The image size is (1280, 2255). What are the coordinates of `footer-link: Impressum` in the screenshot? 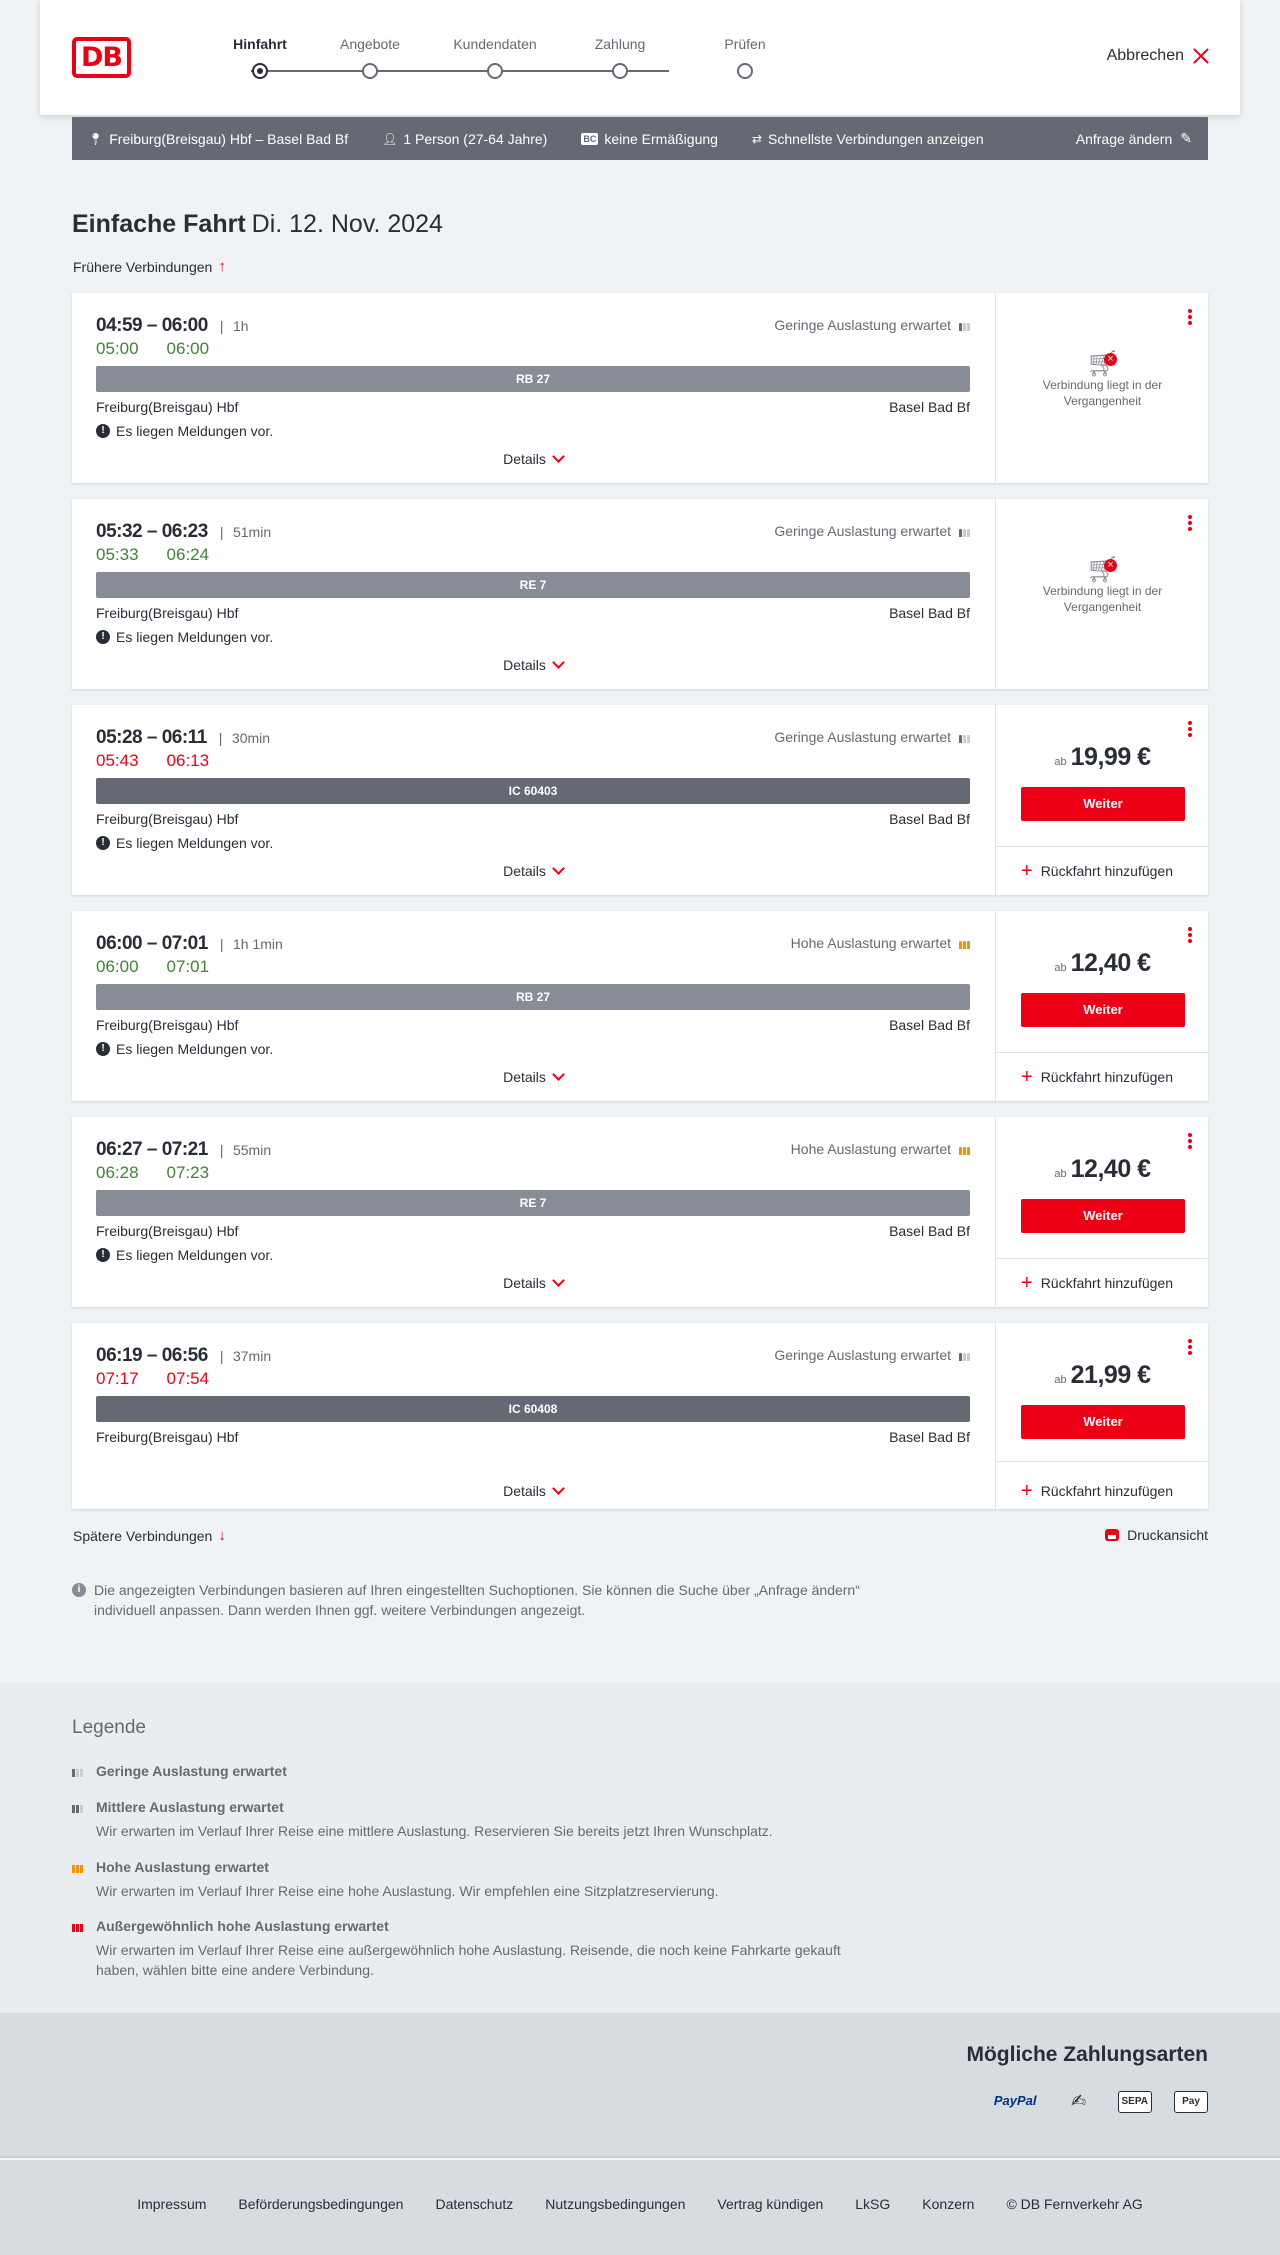 It's located at (171, 2204).